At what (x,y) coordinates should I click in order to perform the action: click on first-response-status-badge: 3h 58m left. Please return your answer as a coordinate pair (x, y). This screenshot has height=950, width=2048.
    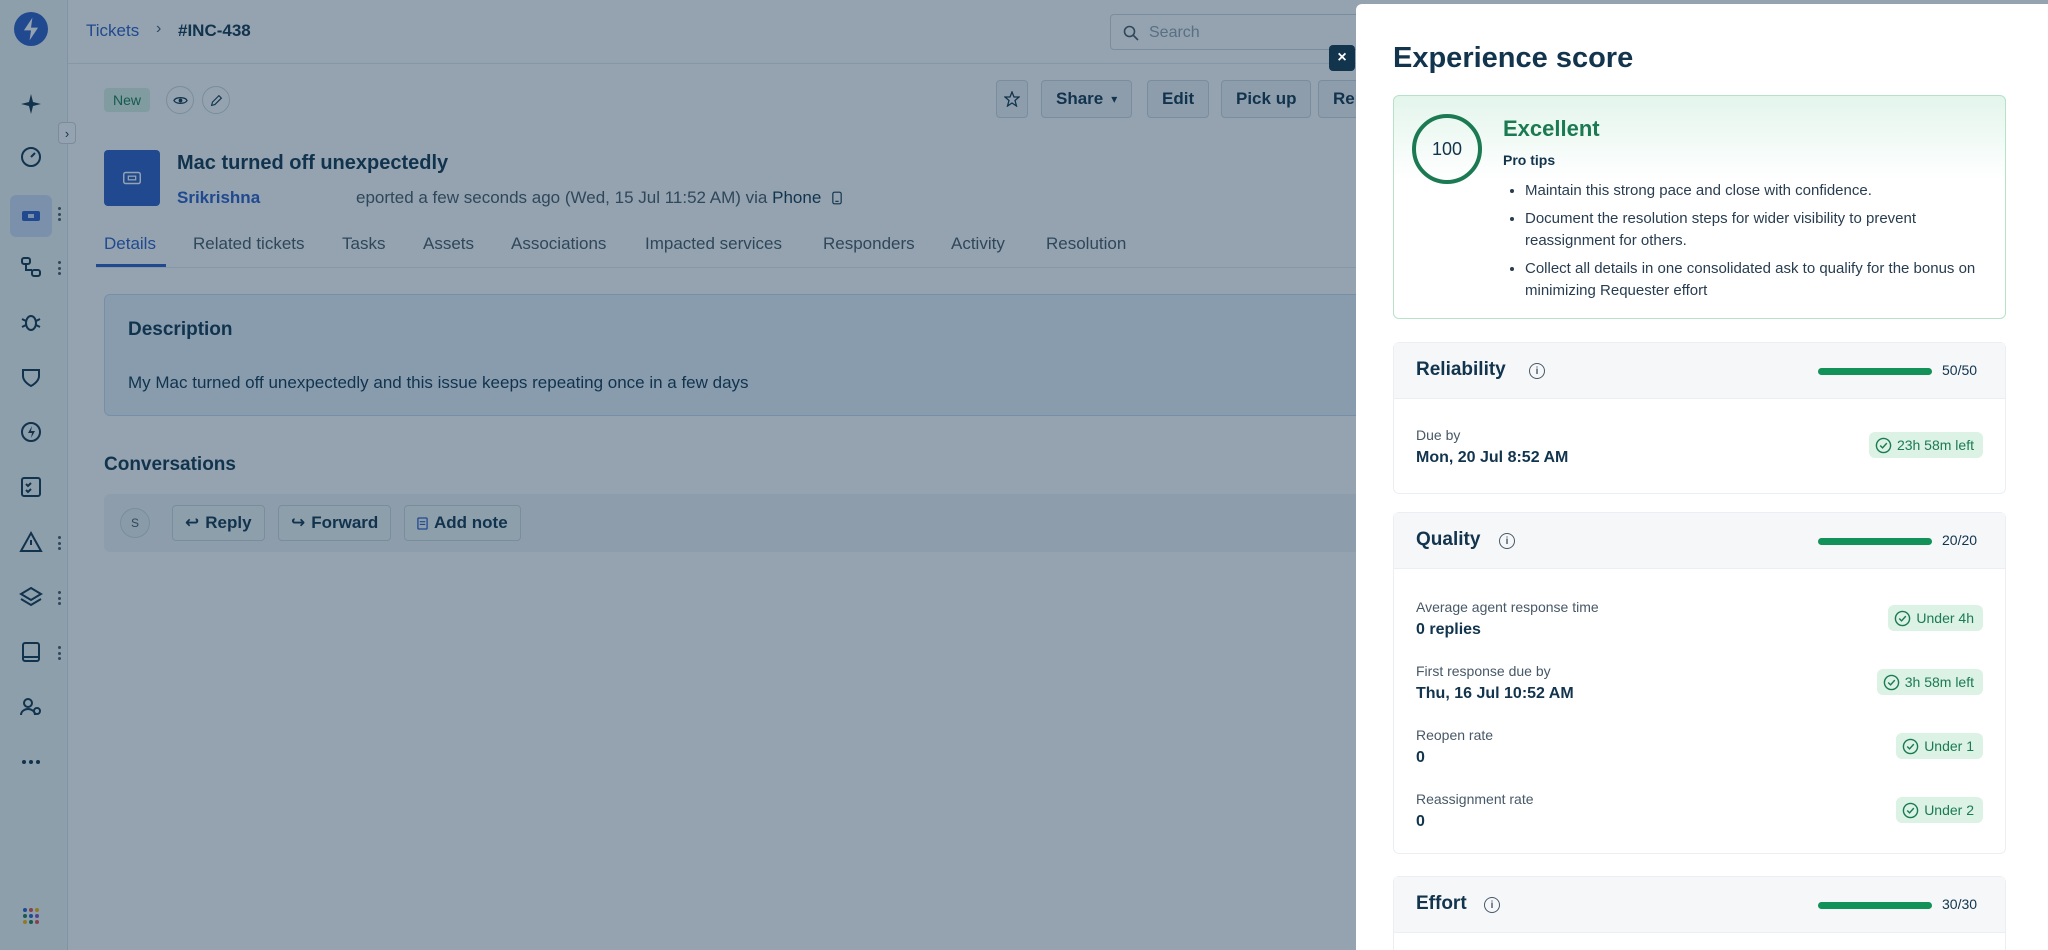
    Looking at the image, I should click on (1929, 682).